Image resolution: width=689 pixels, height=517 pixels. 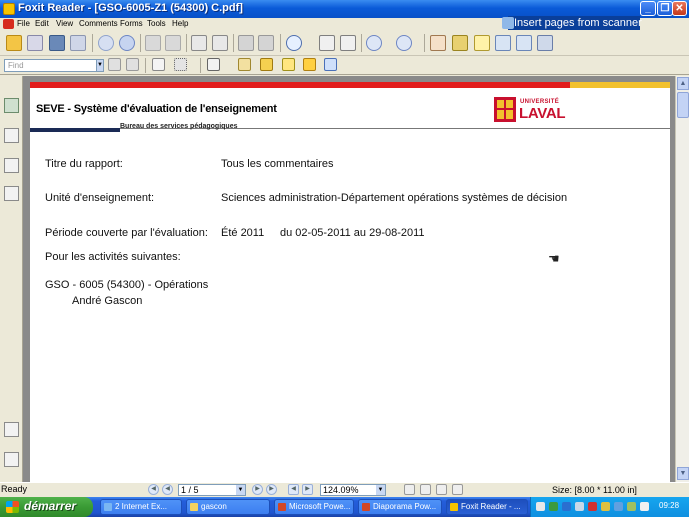 What do you see at coordinates (460, 43) in the screenshot?
I see `text-select-icon` at bounding box center [460, 43].